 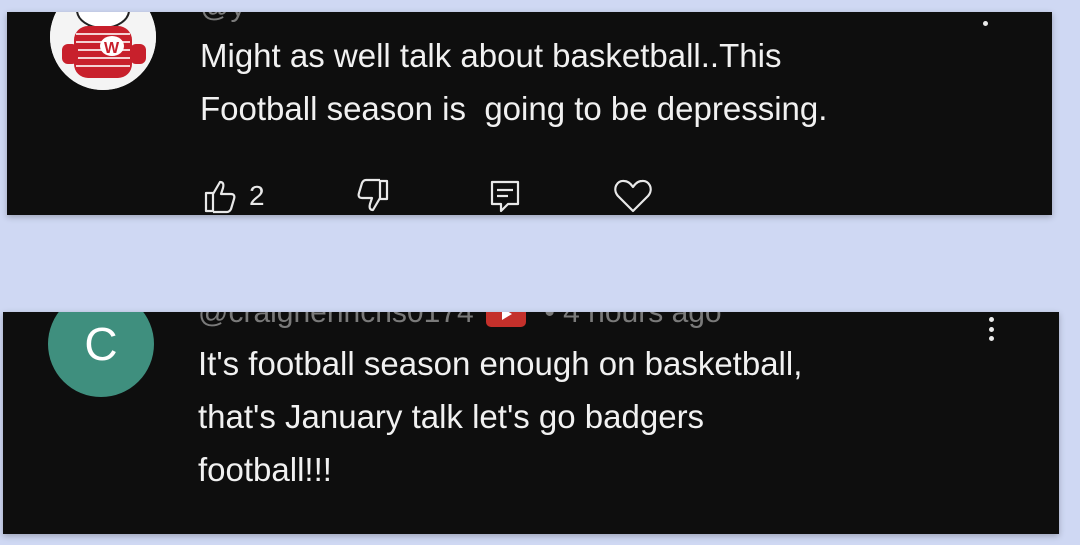 I want to click on handle-name: @craighennchs0174, so click(x=336, y=320).